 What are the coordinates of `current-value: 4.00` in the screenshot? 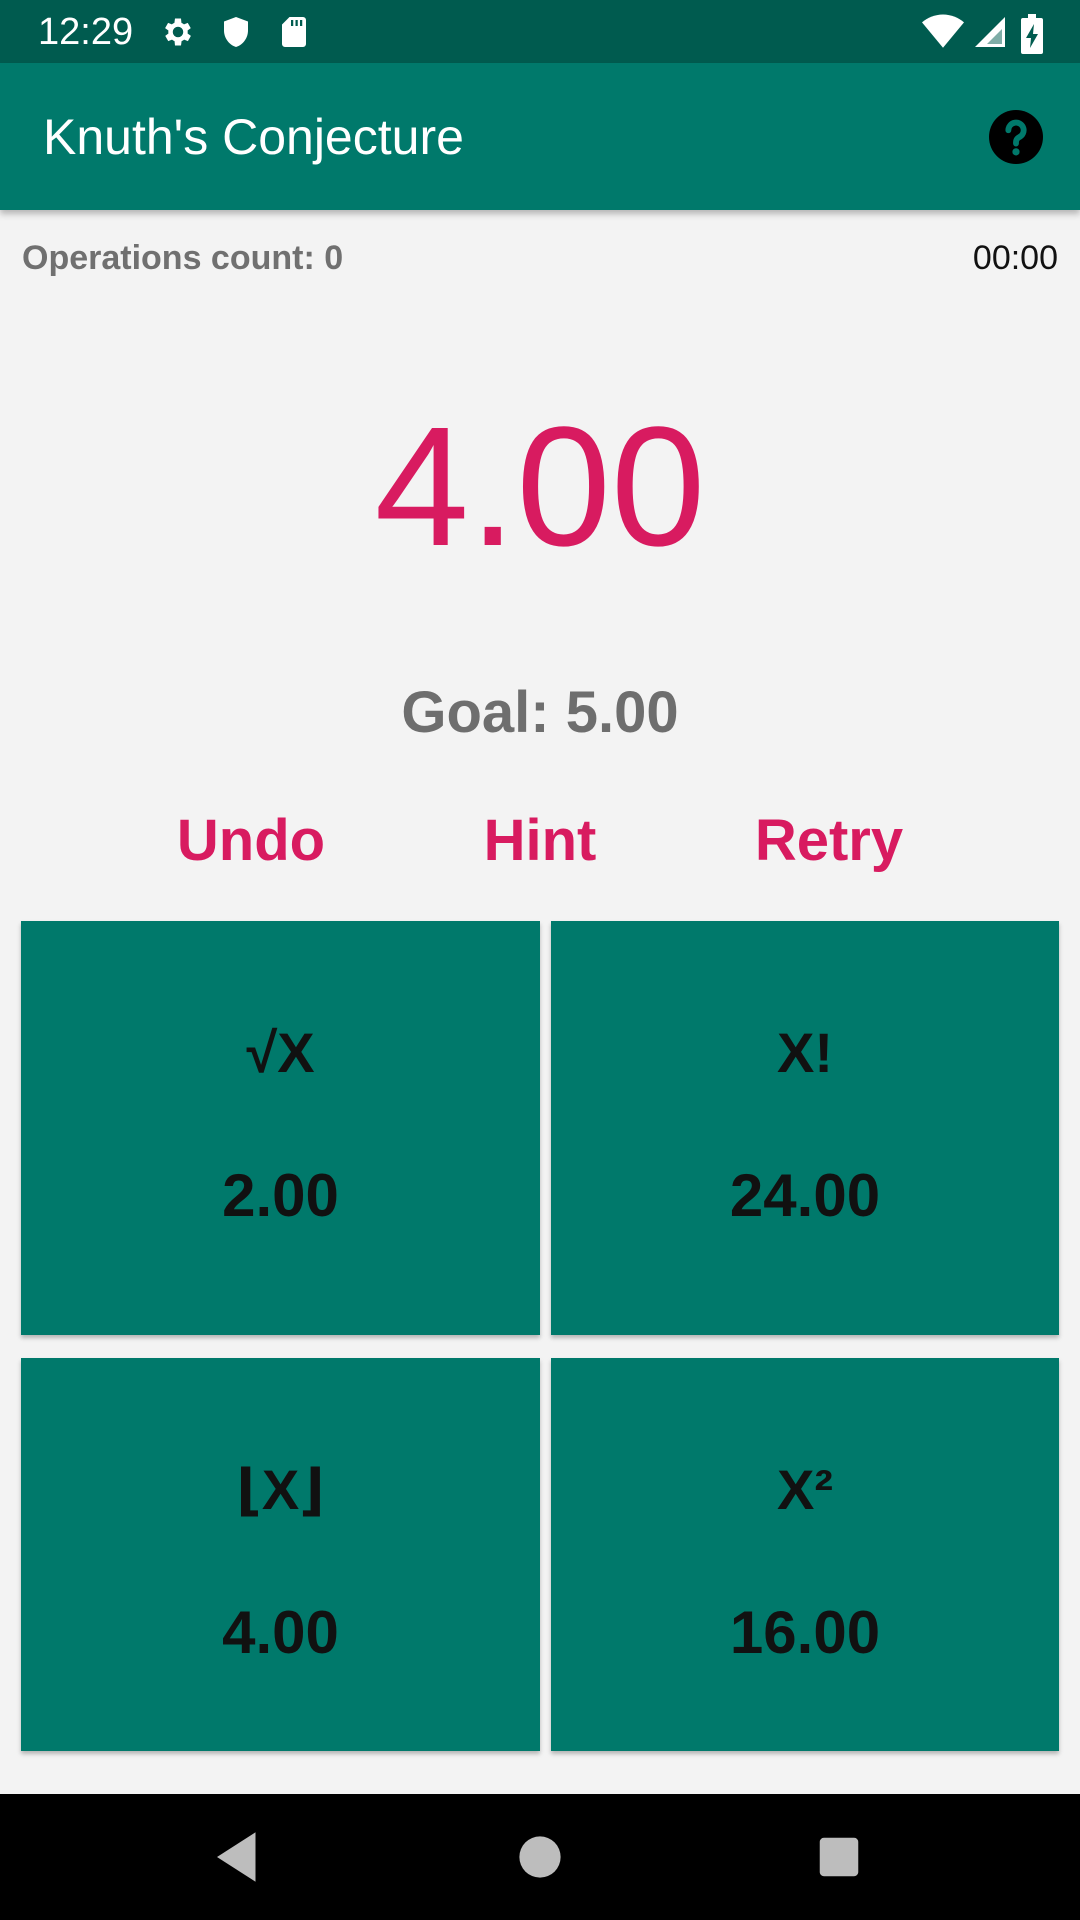 It's located at (540, 487).